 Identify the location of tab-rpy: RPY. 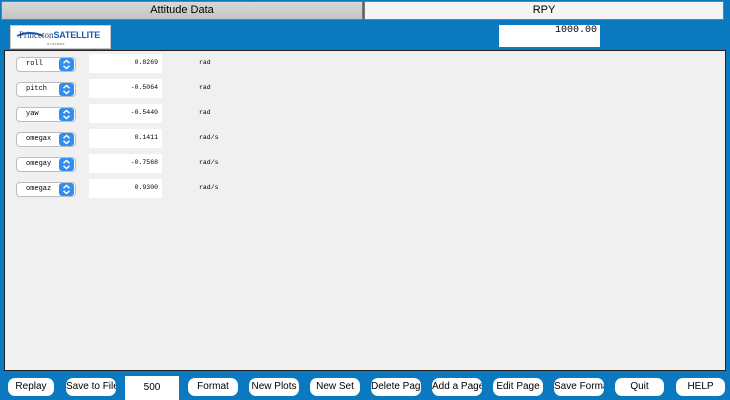
(544, 10).